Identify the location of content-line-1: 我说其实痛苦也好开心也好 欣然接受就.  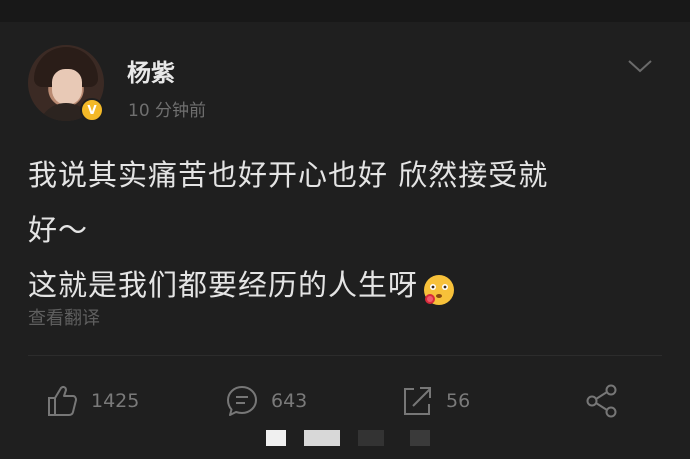
(288, 175).